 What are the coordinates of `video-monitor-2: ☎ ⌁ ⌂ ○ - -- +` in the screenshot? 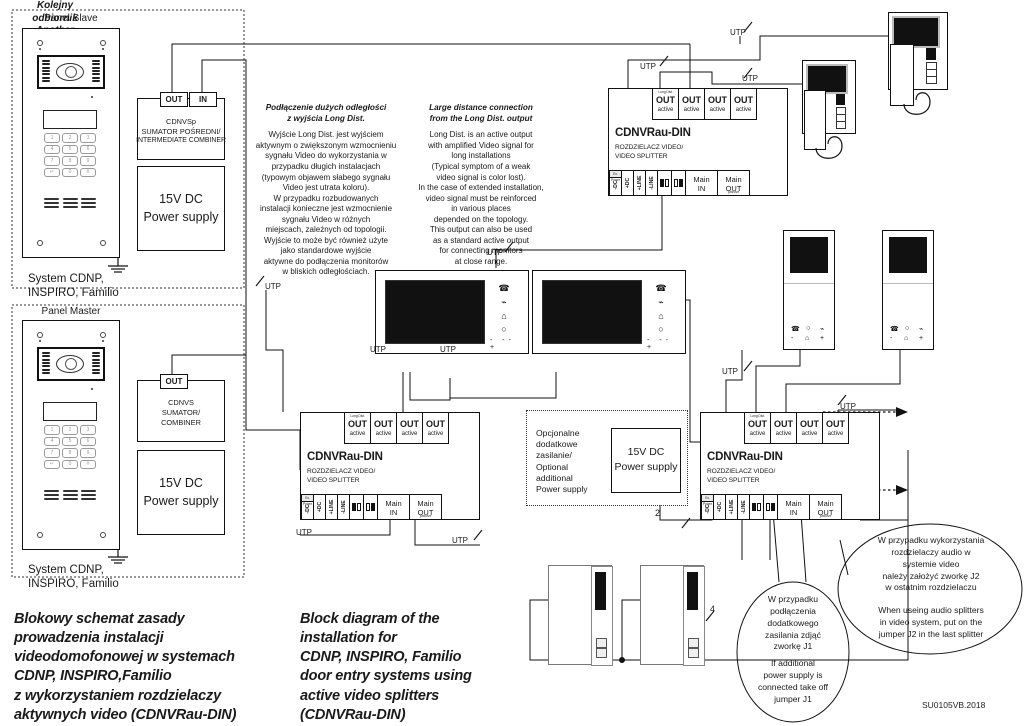 It's located at (609, 312).